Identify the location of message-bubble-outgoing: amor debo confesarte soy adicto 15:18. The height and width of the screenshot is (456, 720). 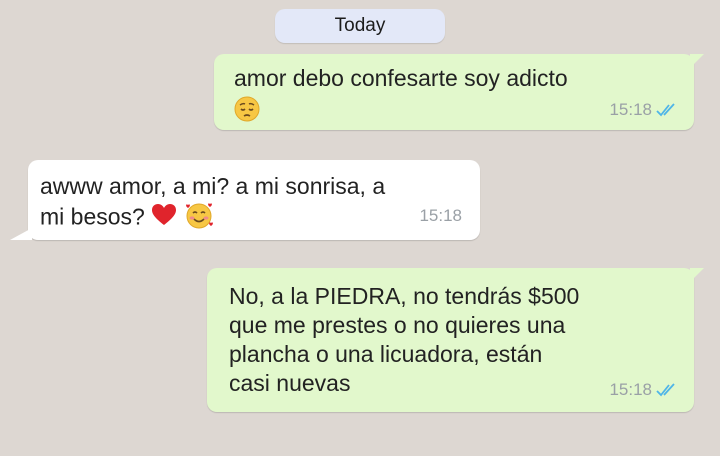
(459, 92).